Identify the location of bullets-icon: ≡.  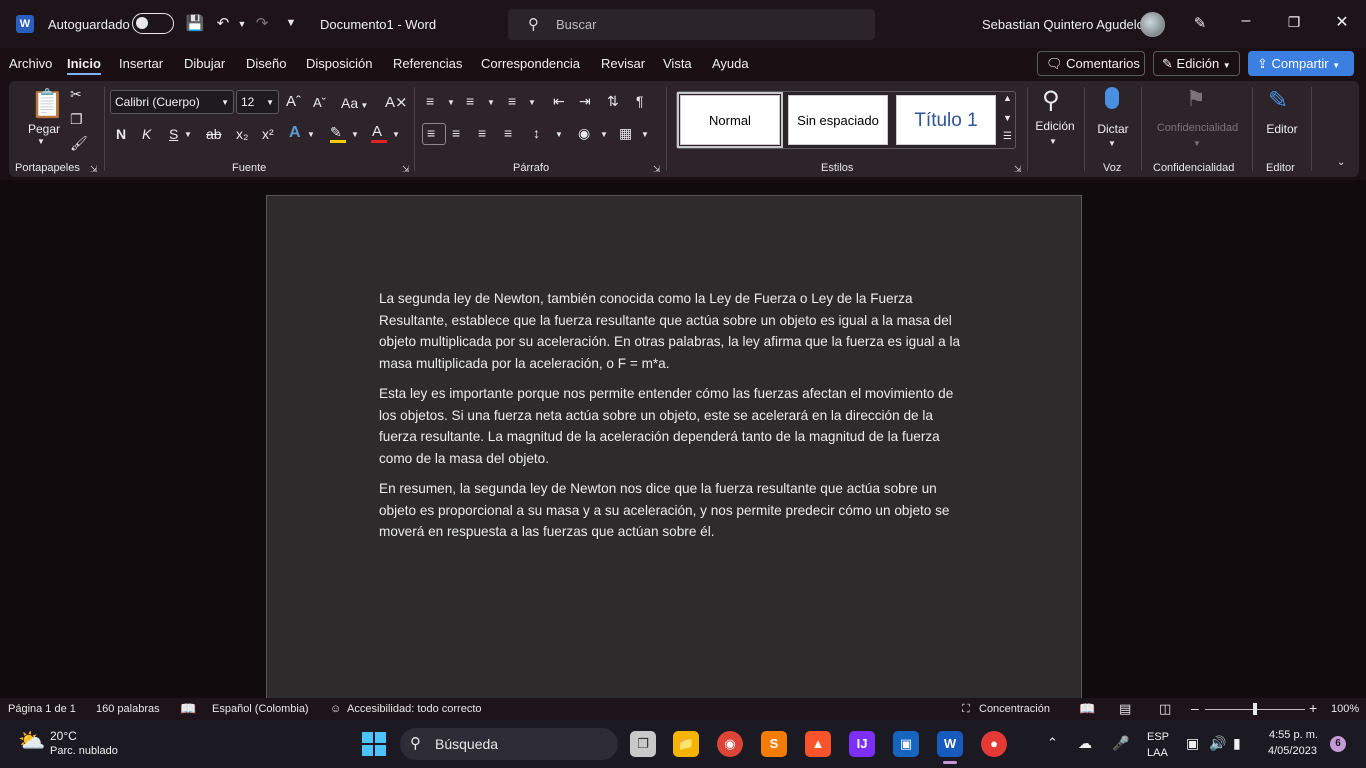
(430, 101).